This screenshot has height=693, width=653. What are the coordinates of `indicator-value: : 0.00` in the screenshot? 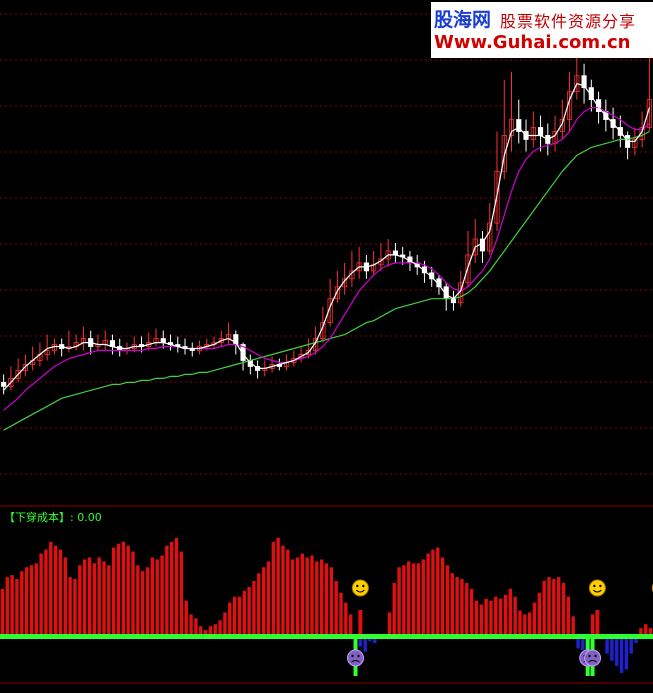 It's located at (86, 517).